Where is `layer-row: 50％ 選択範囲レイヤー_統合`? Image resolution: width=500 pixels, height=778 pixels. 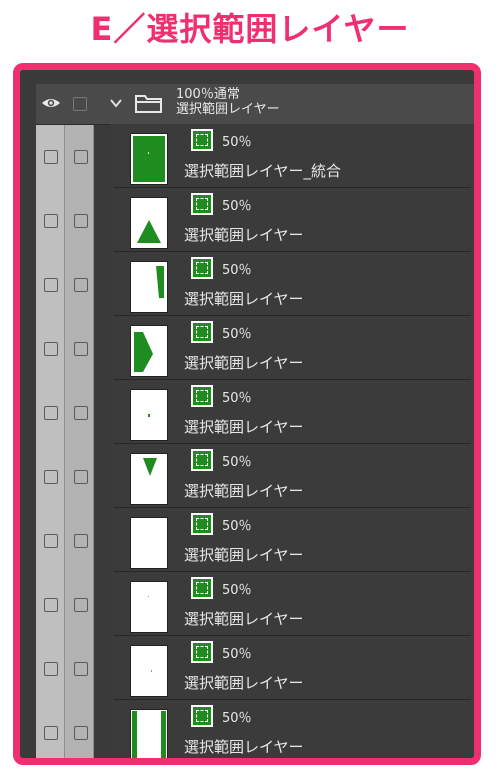
layer-row: 50％ 選択範囲レイヤー_統合 is located at coordinates (255, 156).